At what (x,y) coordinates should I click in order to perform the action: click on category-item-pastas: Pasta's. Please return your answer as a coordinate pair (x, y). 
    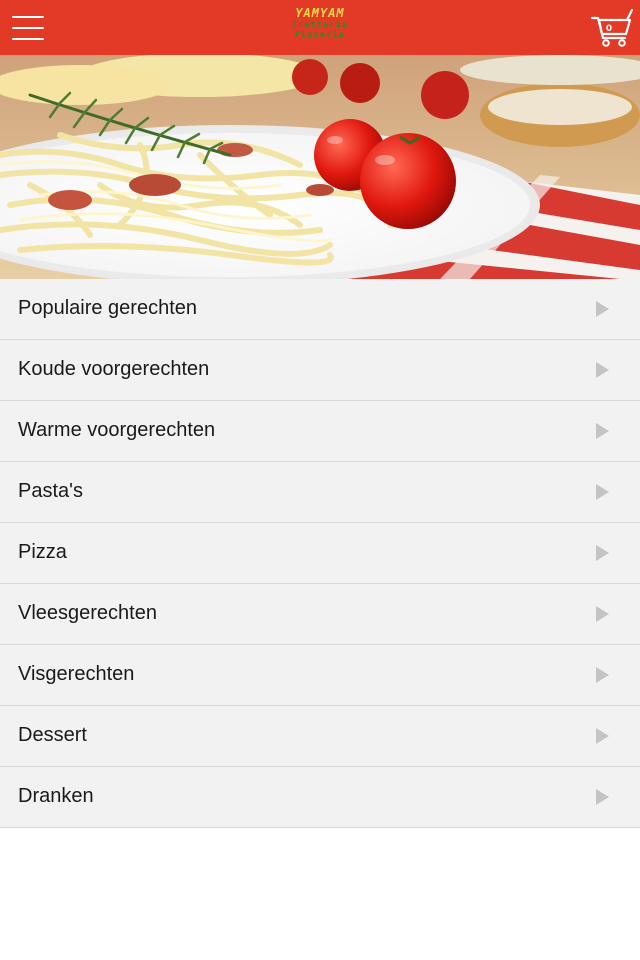
    Looking at the image, I should click on (320, 492).